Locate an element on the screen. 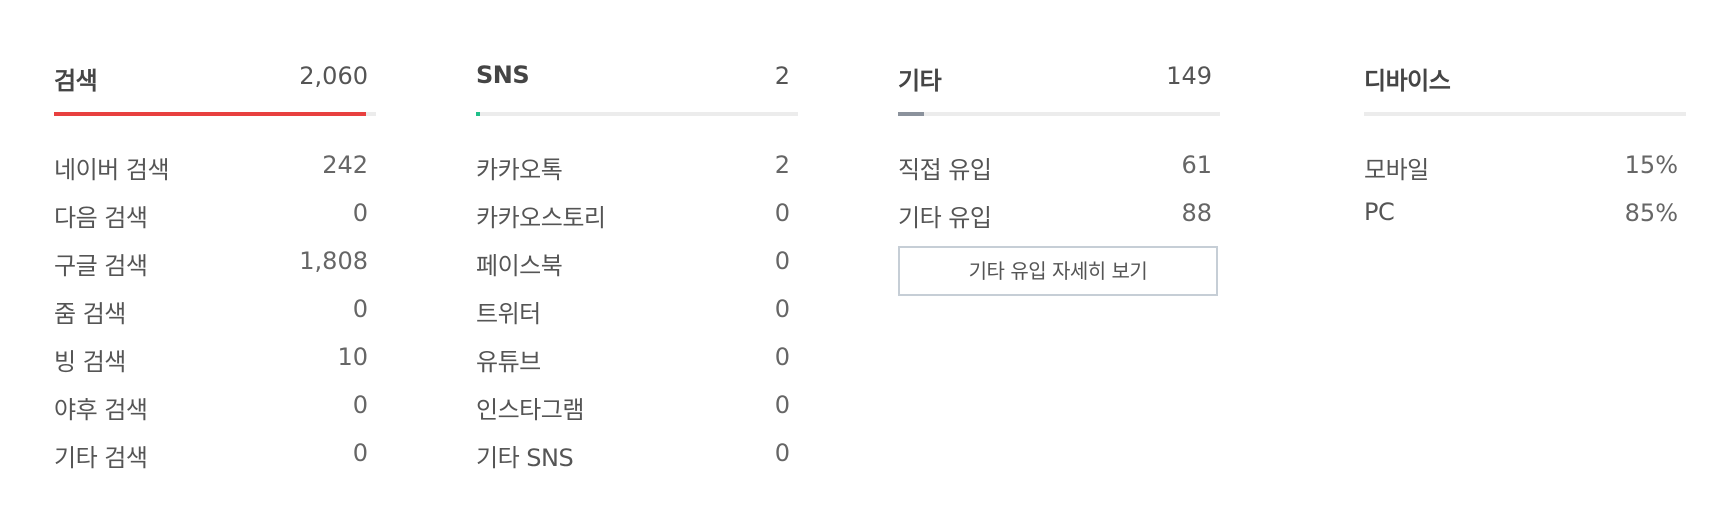  device-divider-track is located at coordinates (1525, 114).